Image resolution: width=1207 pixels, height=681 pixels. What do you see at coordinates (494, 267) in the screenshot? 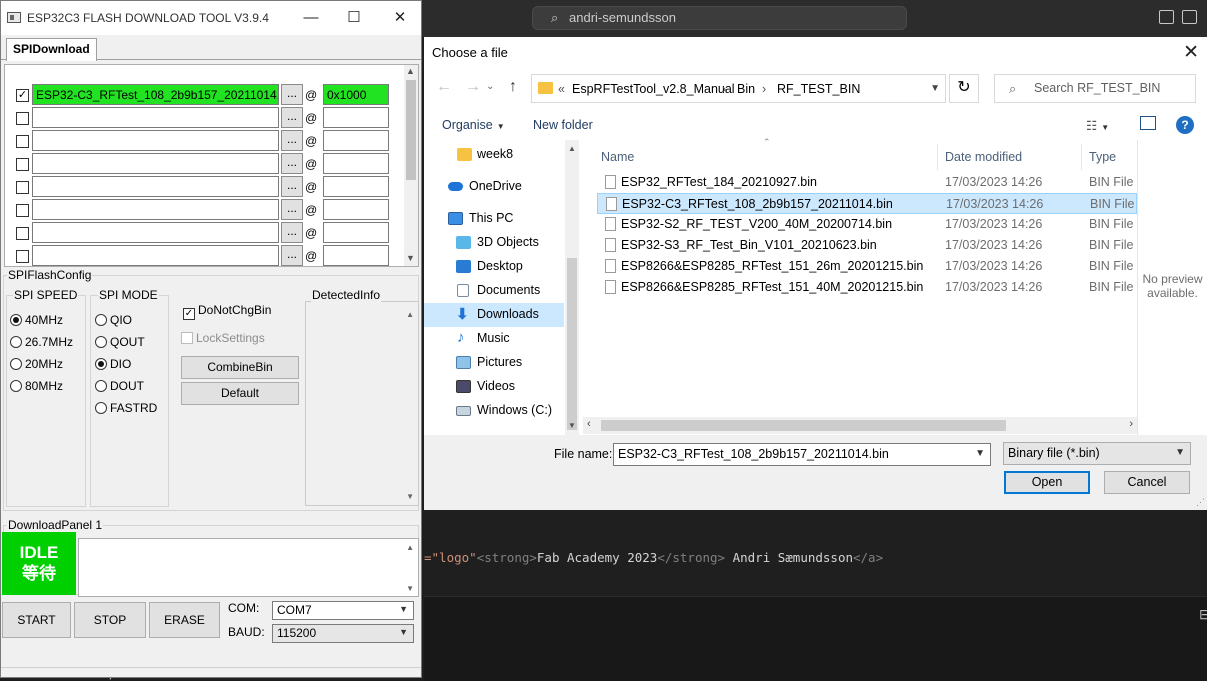
I see `nav-item-desktop: Desktop` at bounding box center [494, 267].